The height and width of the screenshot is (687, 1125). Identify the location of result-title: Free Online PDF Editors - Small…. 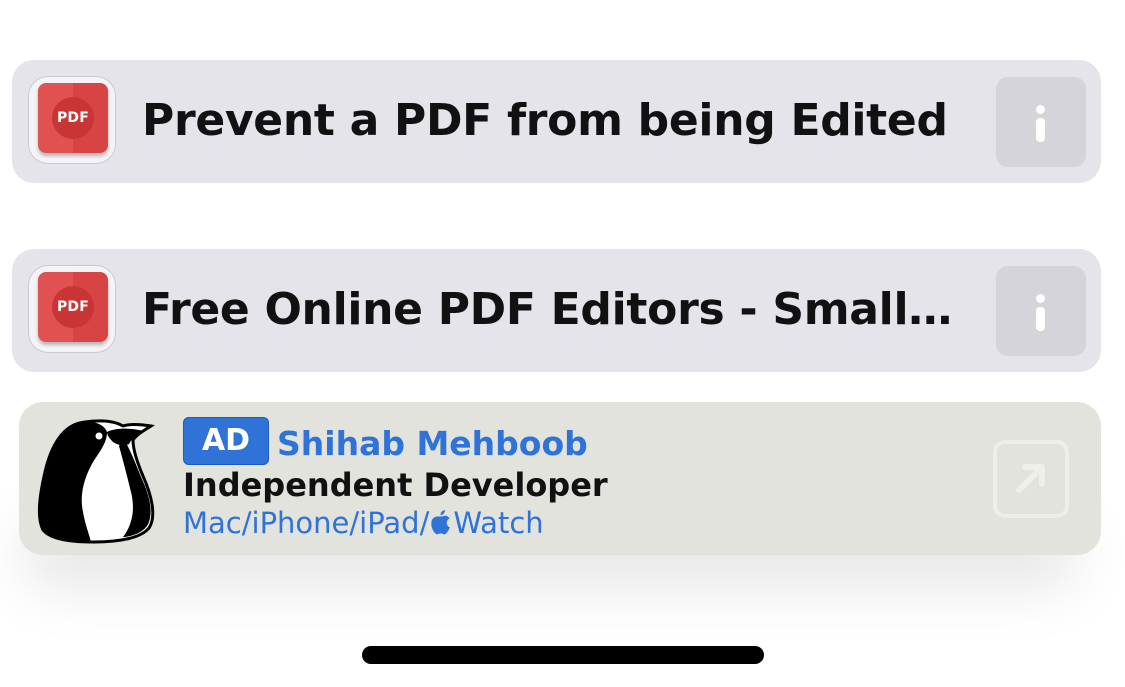
(547, 309).